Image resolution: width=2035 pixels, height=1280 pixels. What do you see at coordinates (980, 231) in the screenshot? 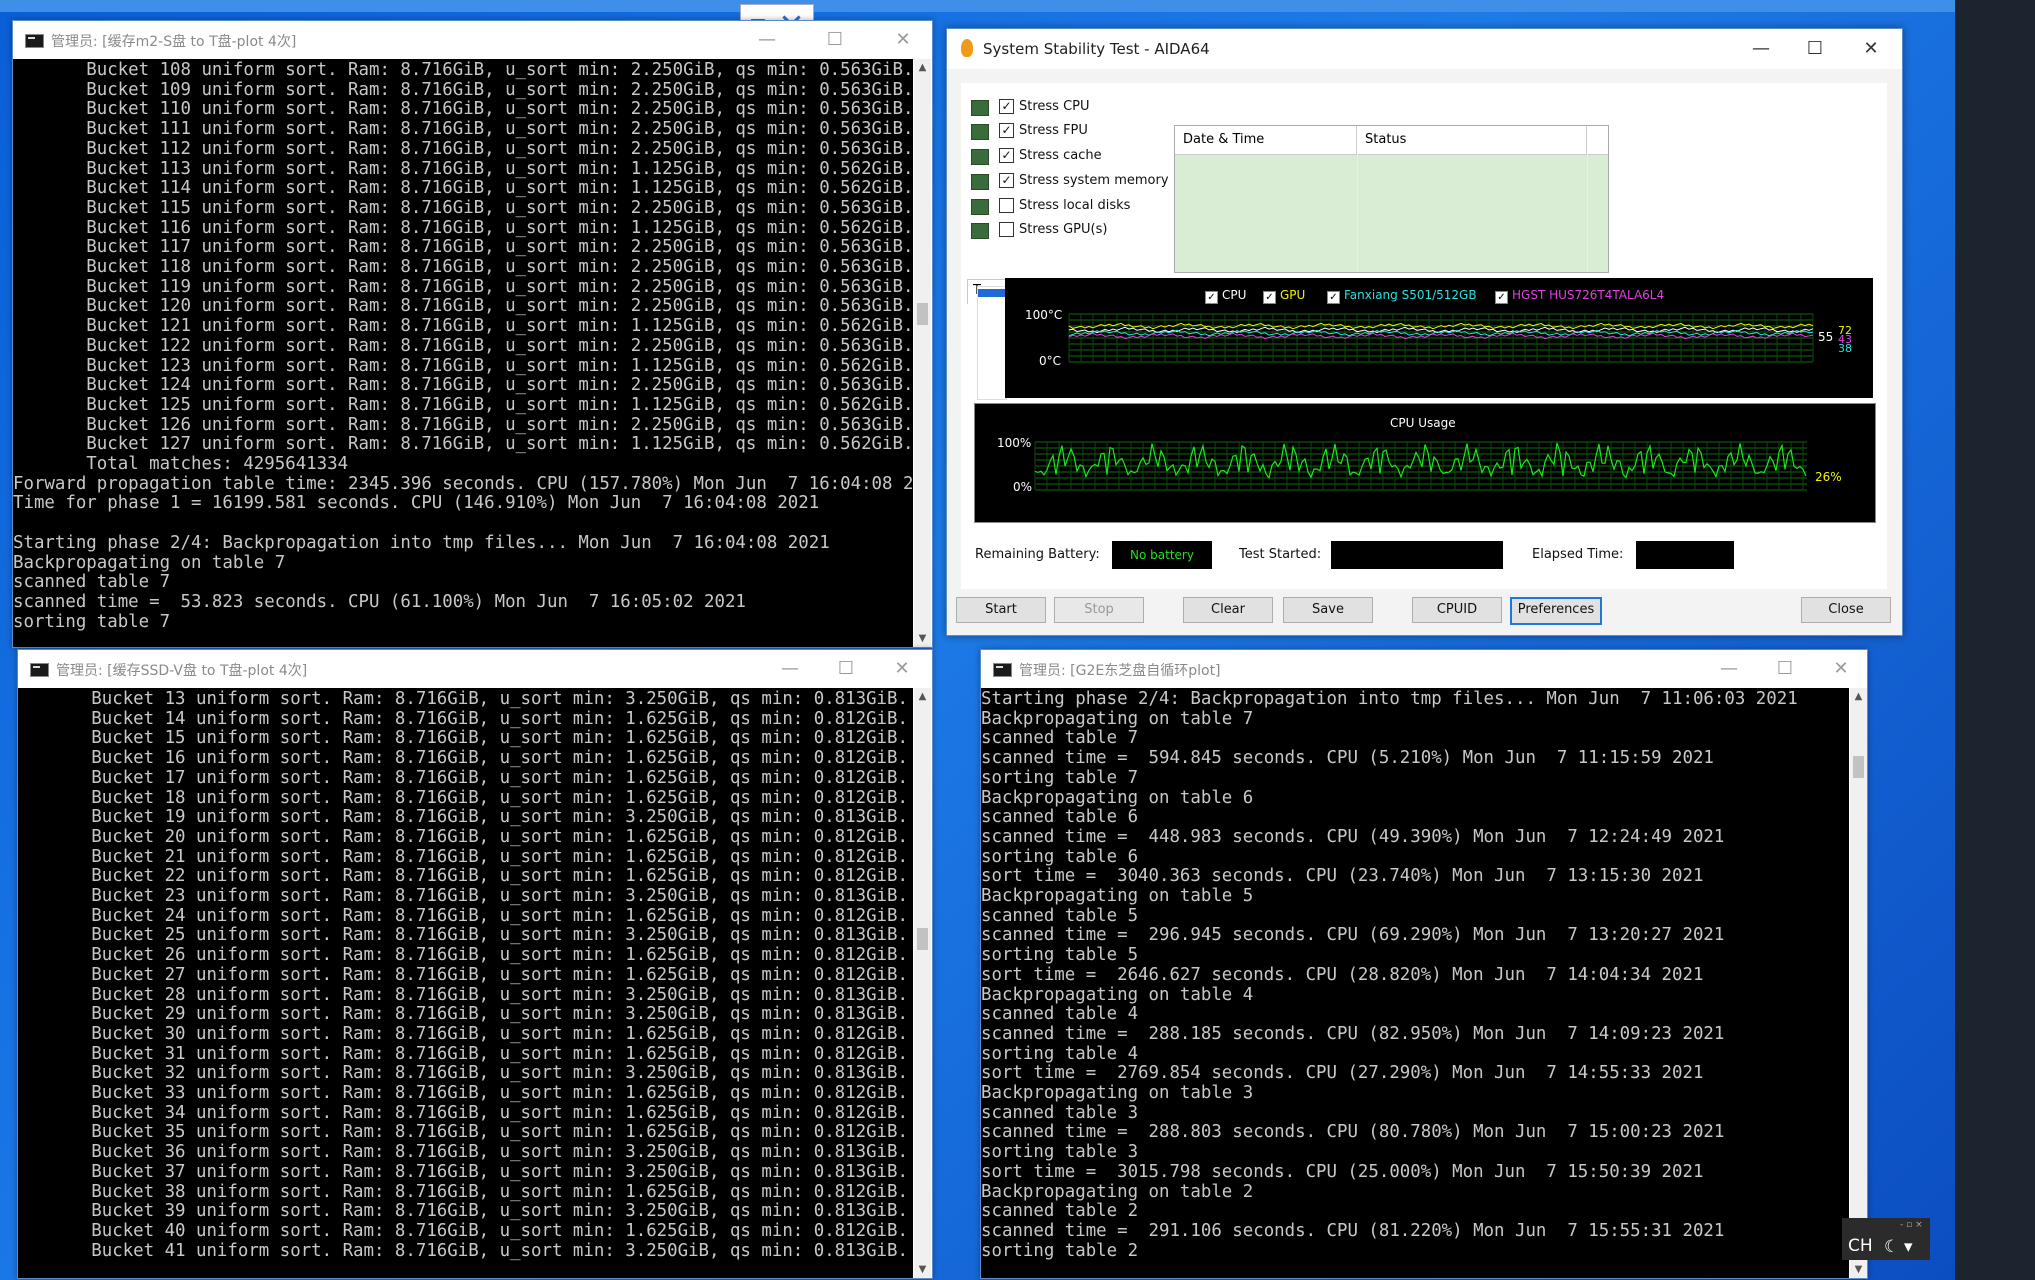
I see `monitor-icon` at bounding box center [980, 231].